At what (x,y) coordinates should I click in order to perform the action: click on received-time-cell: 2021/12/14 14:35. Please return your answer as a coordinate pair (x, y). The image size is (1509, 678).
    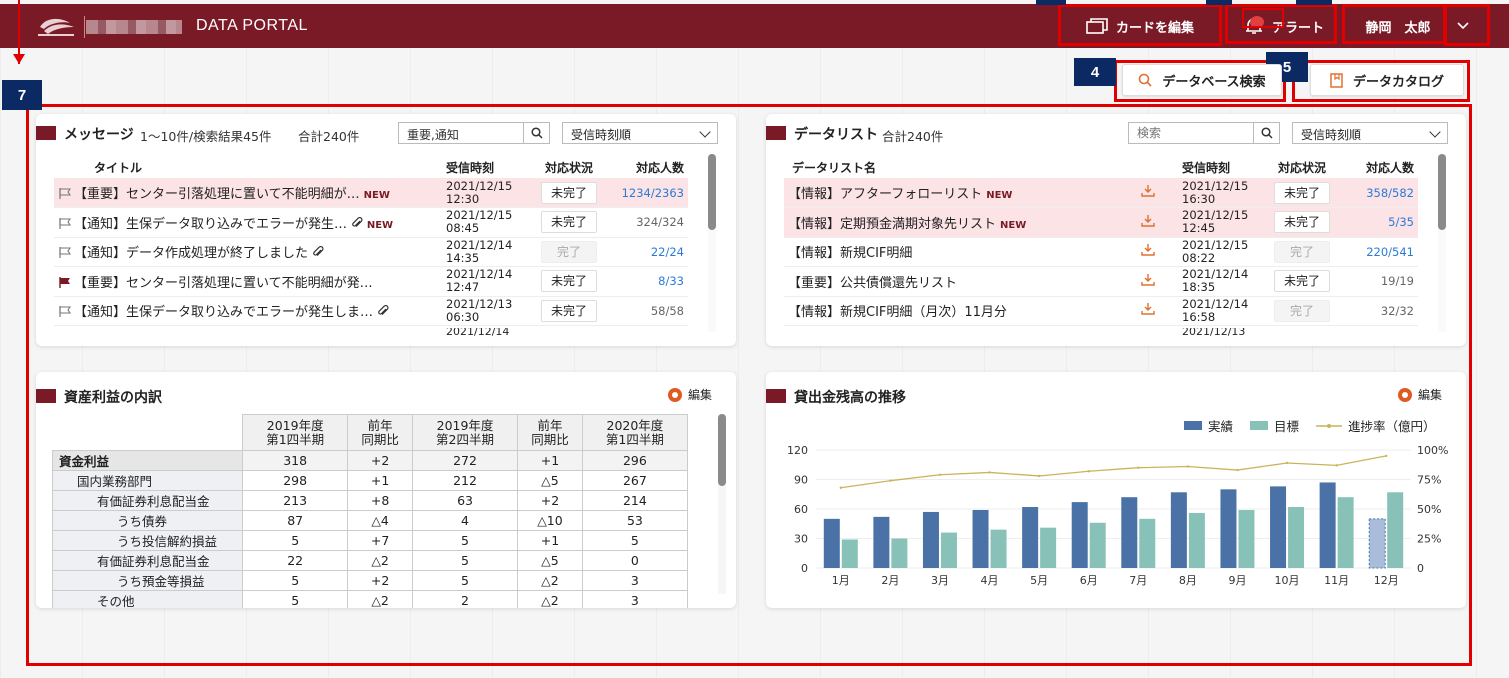
    Looking at the image, I should click on (488, 252).